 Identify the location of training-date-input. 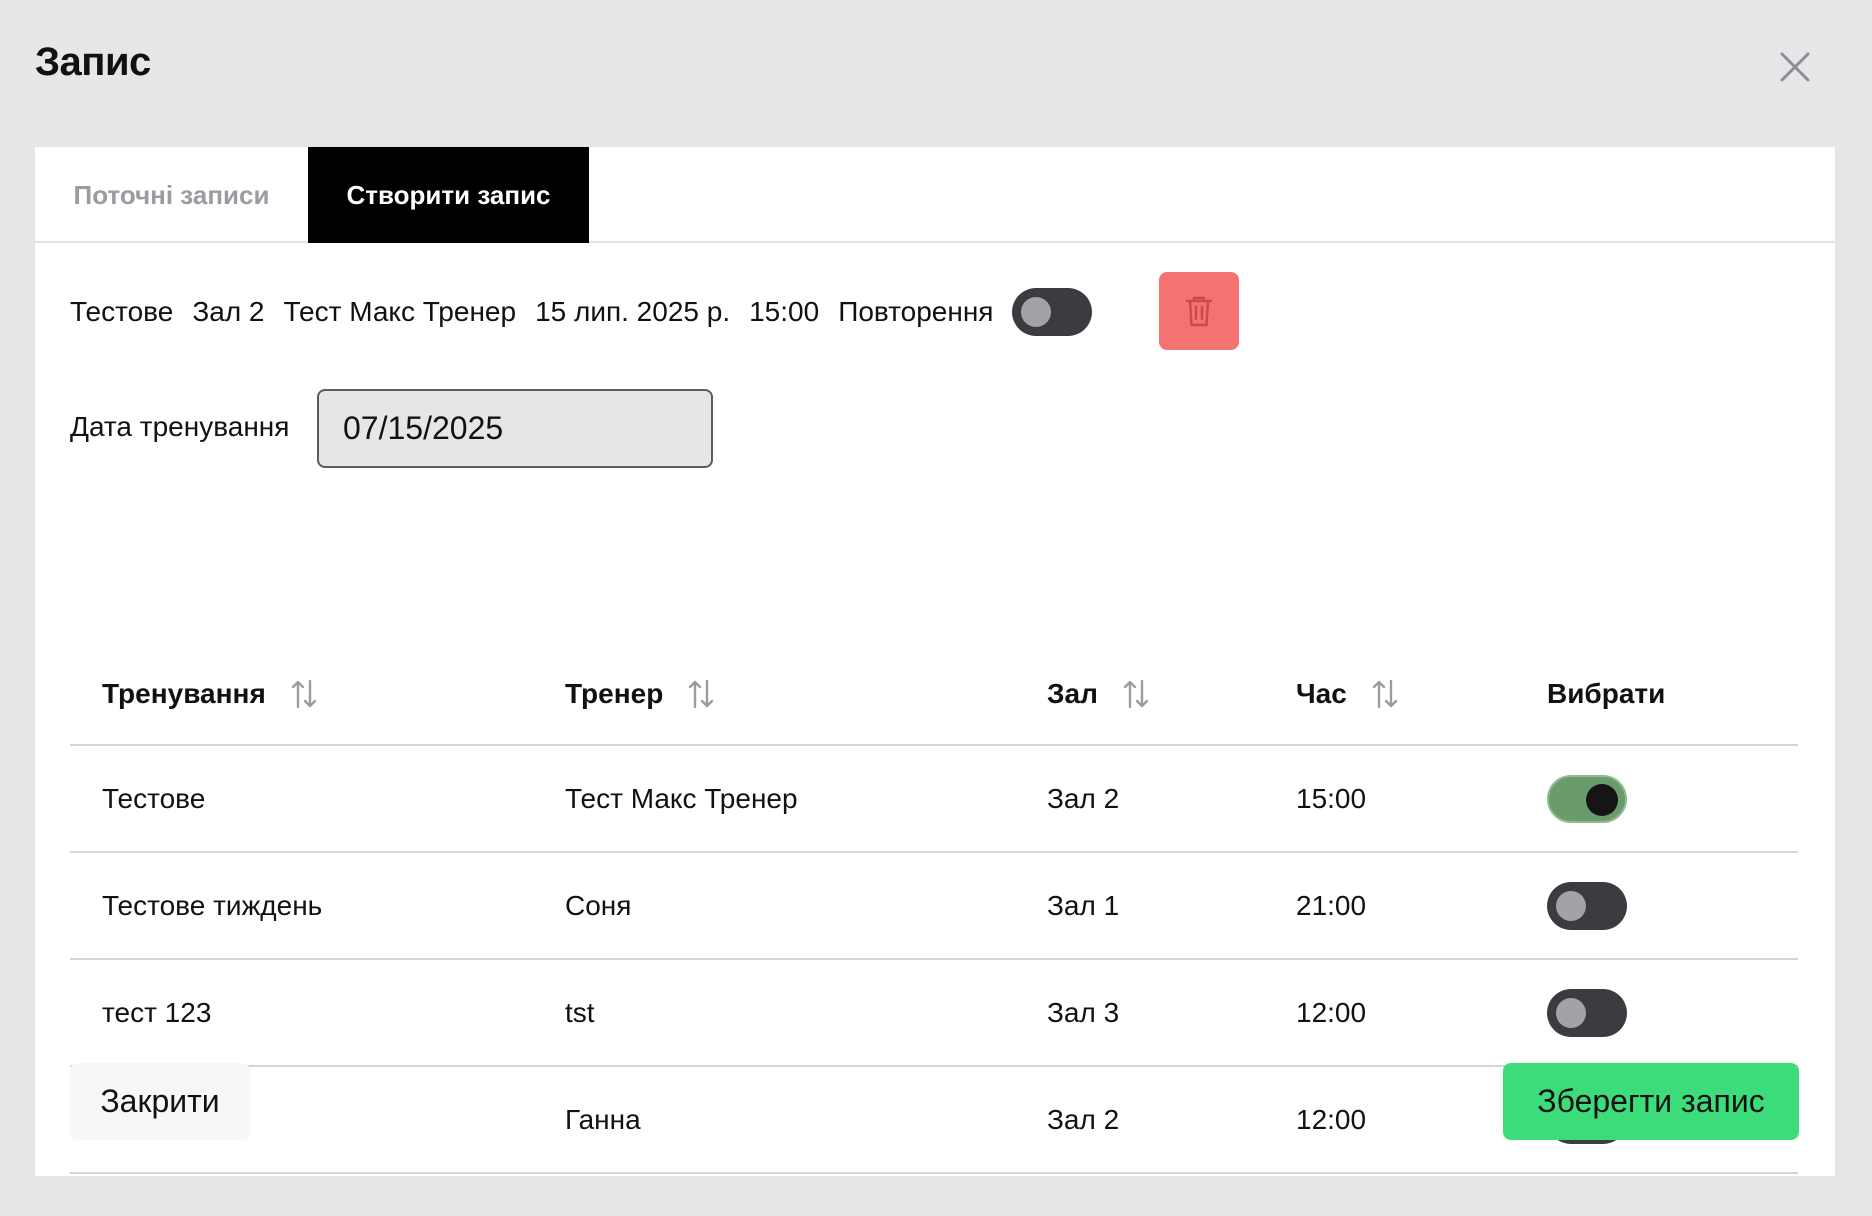
(515, 428).